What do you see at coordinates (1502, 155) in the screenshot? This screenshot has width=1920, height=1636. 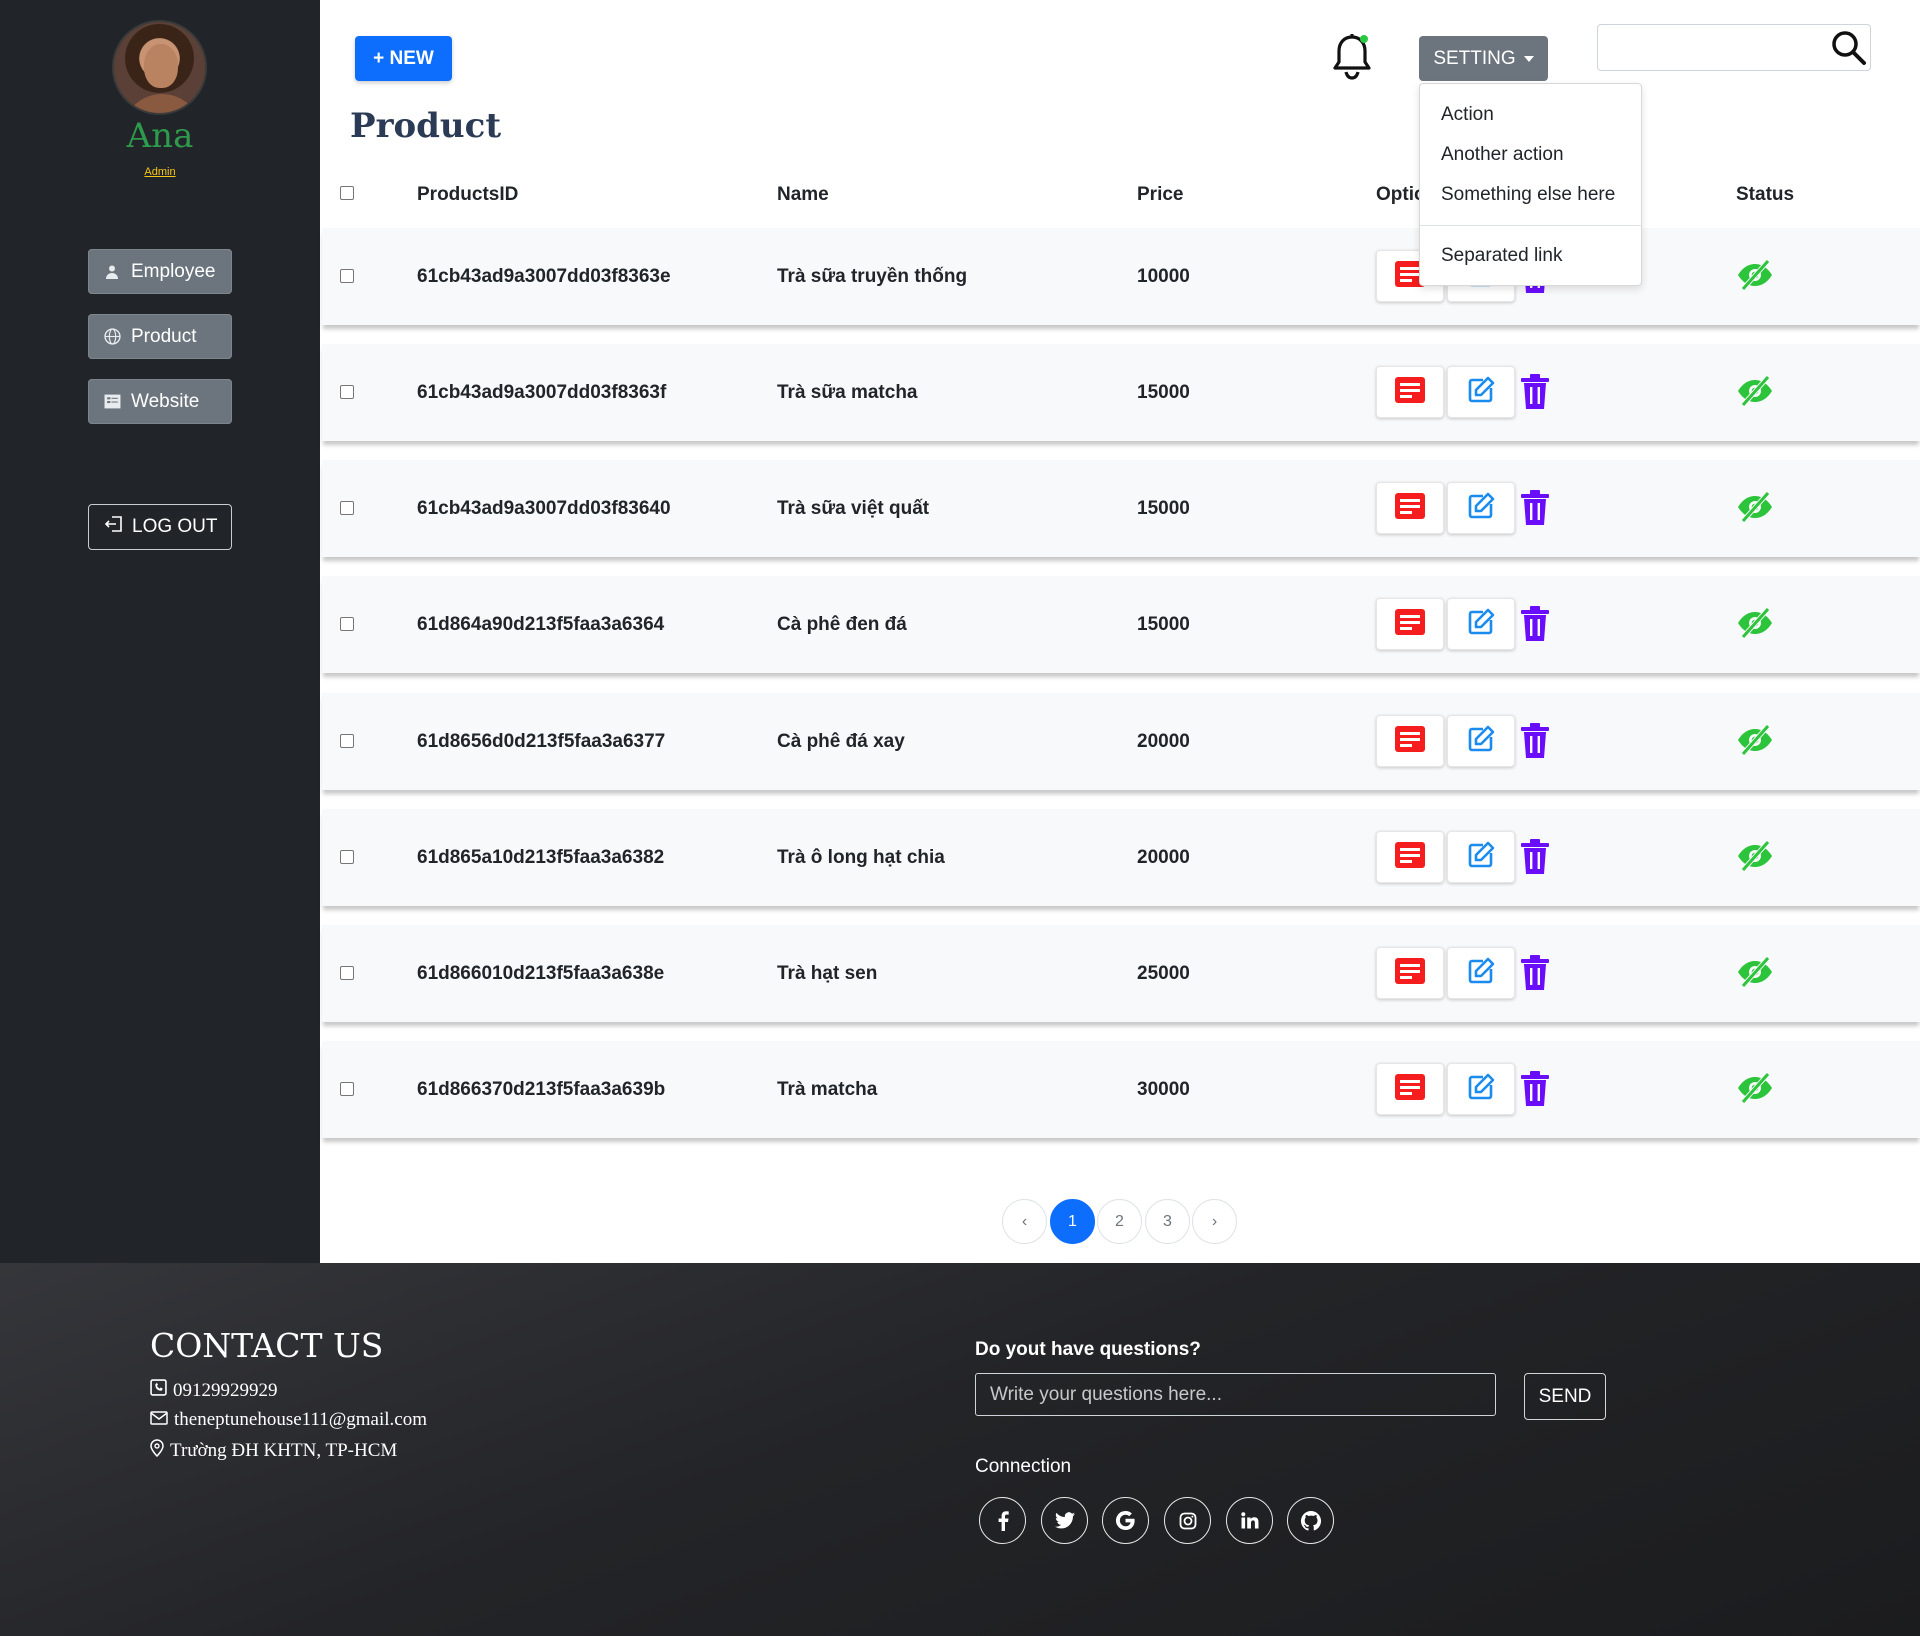 I see `dropdown-item-another-action: Another action` at bounding box center [1502, 155].